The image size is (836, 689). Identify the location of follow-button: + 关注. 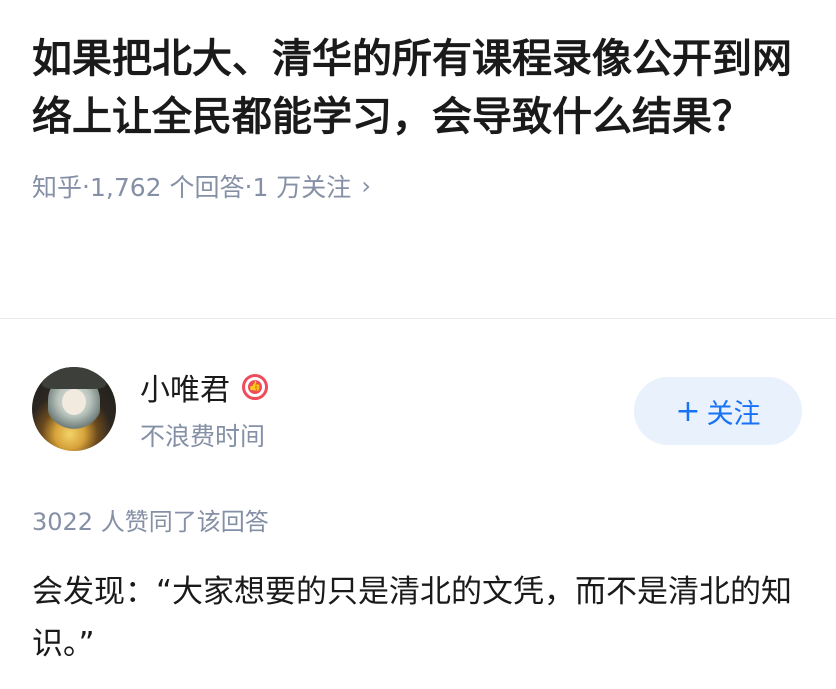
(718, 411).